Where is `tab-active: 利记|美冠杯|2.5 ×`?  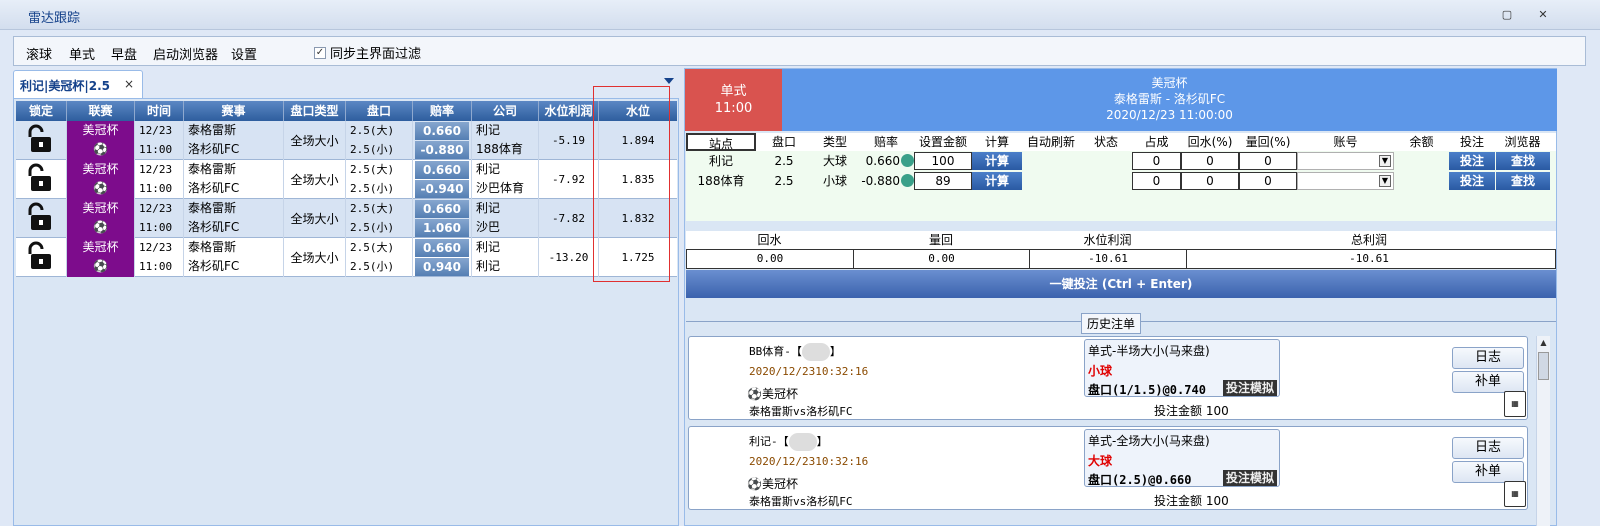 tab-active: 利记|美冠杯|2.5 × is located at coordinates (78, 84).